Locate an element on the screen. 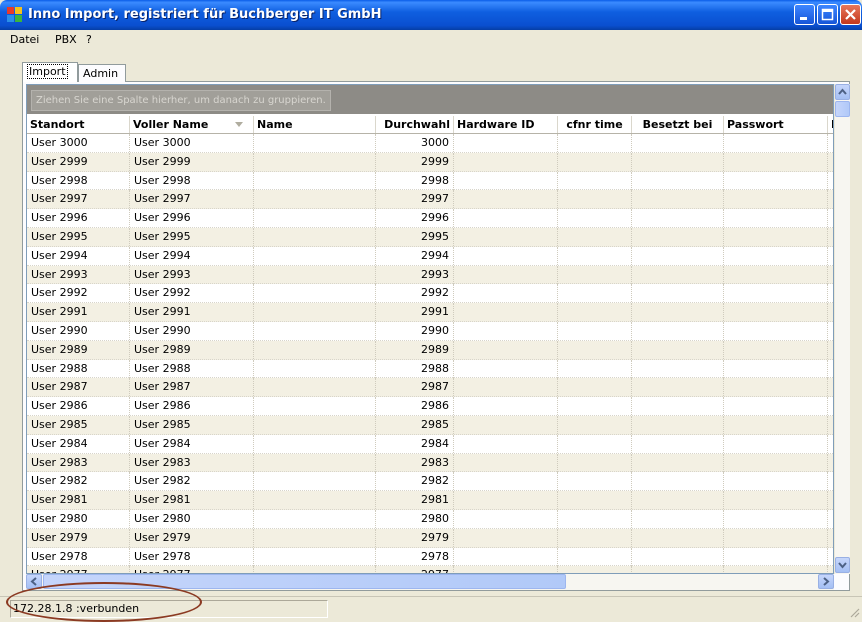 This screenshot has width=862, height=622. cell-standort: User 2982 is located at coordinates (78, 481).